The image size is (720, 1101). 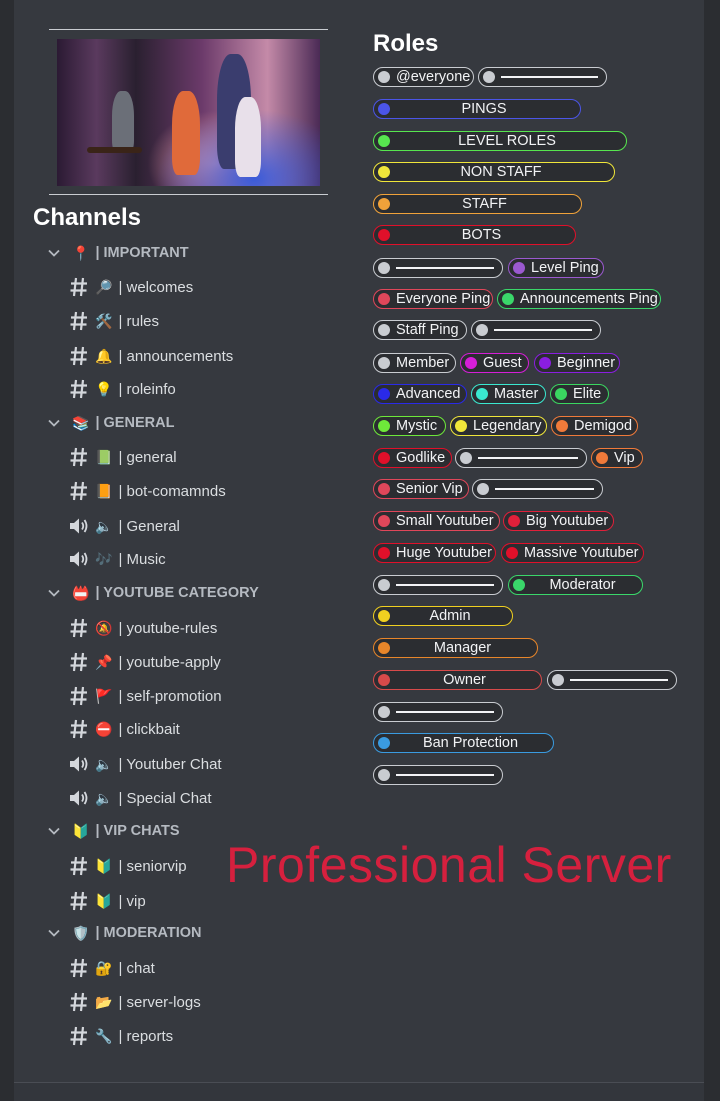 I want to click on channel-item: 🚩 | self-promotion, so click(x=144, y=696).